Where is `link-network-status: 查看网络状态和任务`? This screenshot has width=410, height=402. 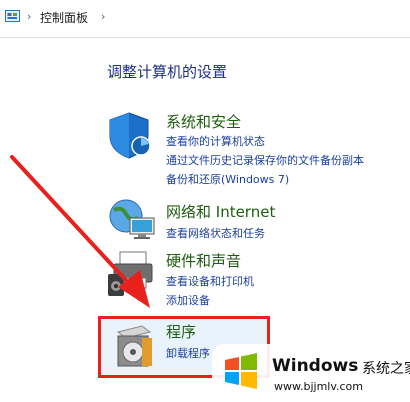
link-network-status: 查看网络状态和任务 is located at coordinates (215, 233).